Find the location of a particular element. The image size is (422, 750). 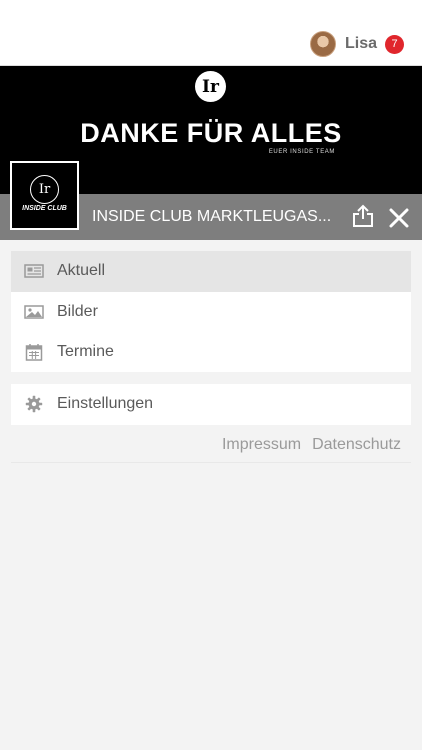

menu-item-bilder: Bilder is located at coordinates (211, 312).